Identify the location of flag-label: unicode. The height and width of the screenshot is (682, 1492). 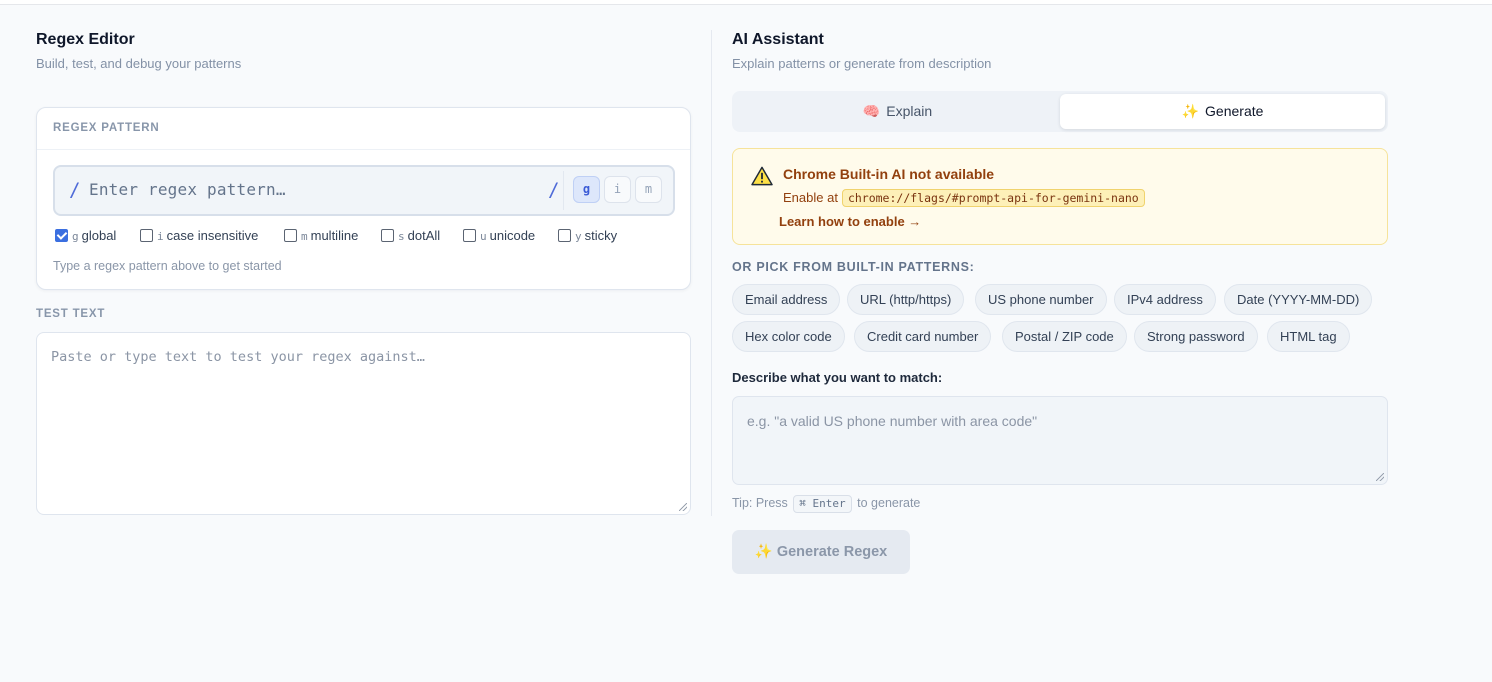
(512, 235).